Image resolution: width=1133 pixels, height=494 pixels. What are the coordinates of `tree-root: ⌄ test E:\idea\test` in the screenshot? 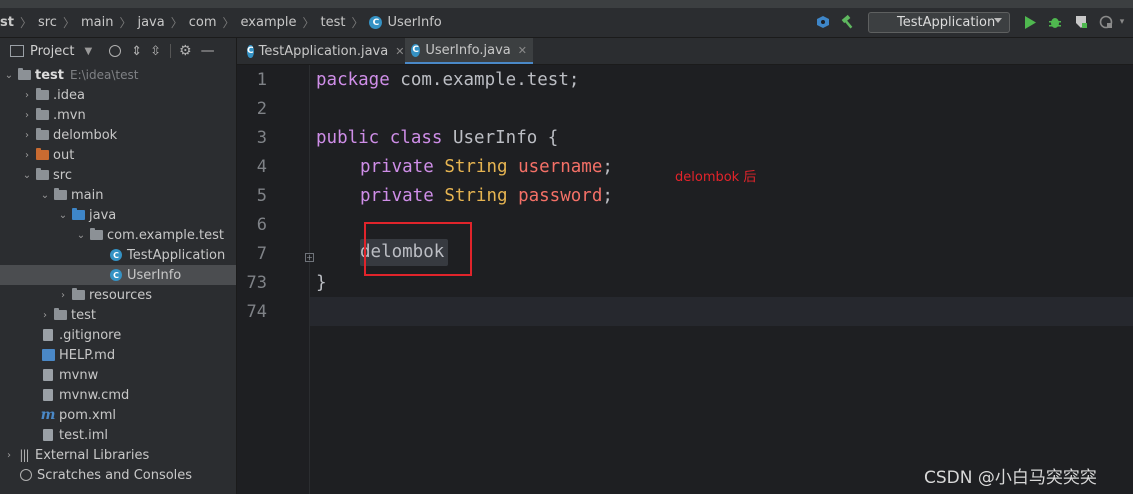 It's located at (118, 75).